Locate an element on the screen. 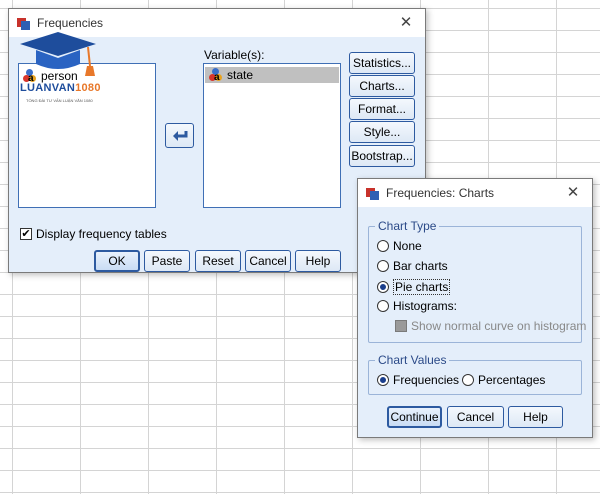 The width and height of the screenshot is (600, 494). percentages-label: Percentages is located at coordinates (512, 380).